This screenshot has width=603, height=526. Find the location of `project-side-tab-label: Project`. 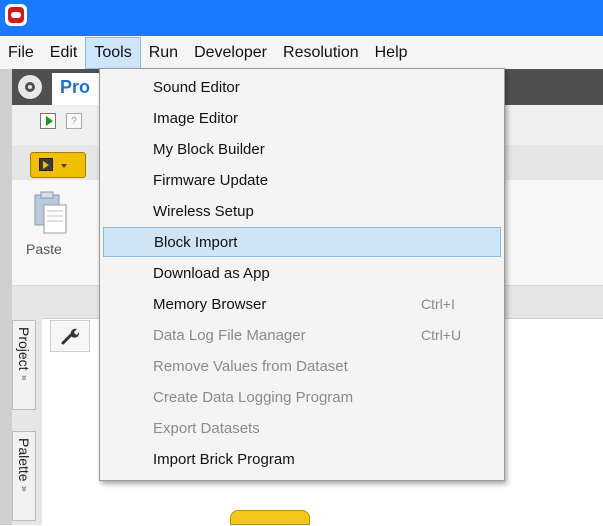

project-side-tab-label: Project is located at coordinates (24, 349).